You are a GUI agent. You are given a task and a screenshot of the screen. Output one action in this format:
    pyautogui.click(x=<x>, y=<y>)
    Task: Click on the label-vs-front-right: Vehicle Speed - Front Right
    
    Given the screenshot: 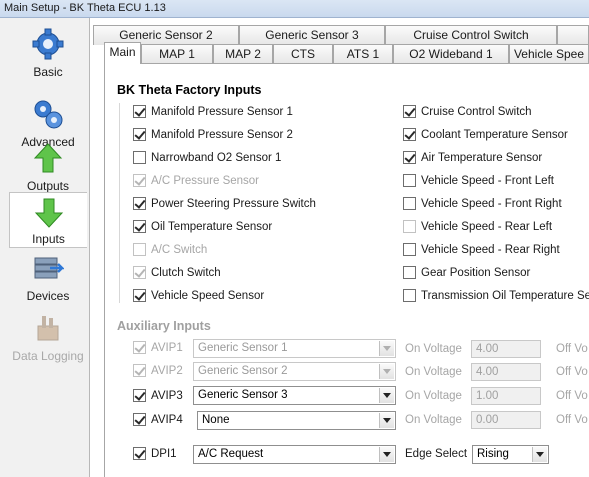 What is the action you would take?
    pyautogui.click(x=491, y=204)
    